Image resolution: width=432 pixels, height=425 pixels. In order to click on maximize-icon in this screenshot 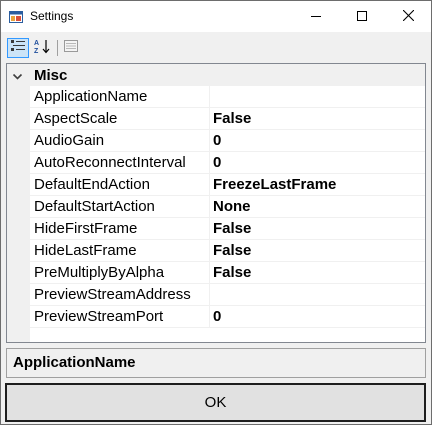, I will do `click(362, 16)`.